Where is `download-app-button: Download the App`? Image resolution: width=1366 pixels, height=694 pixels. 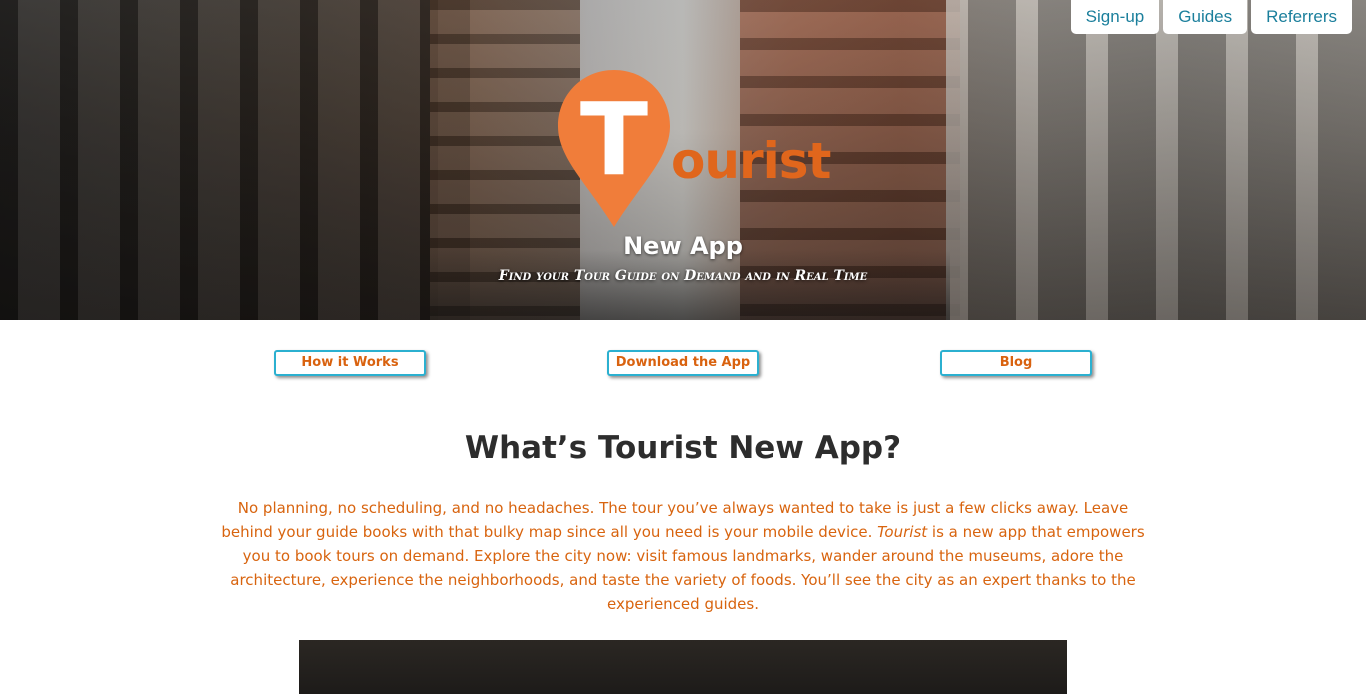
download-app-button: Download the App is located at coordinates (683, 363).